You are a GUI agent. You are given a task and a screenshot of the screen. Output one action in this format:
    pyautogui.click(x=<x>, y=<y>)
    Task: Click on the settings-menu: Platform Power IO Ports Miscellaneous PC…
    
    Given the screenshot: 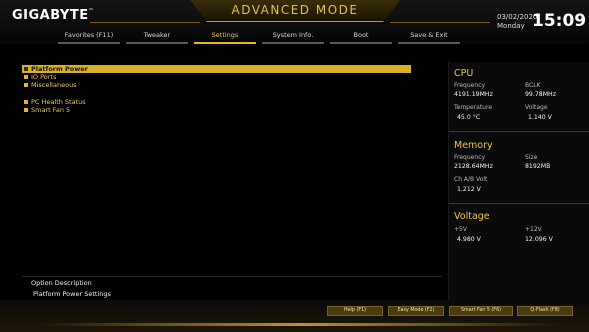 What is the action you would take?
    pyautogui.click(x=218, y=89)
    